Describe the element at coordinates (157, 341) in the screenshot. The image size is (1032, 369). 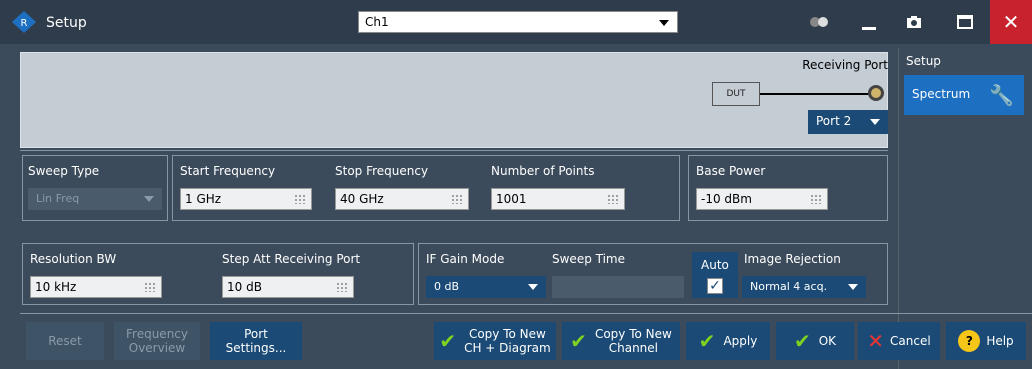
I see `frequency-overview-button: Frequency Overview` at that location.